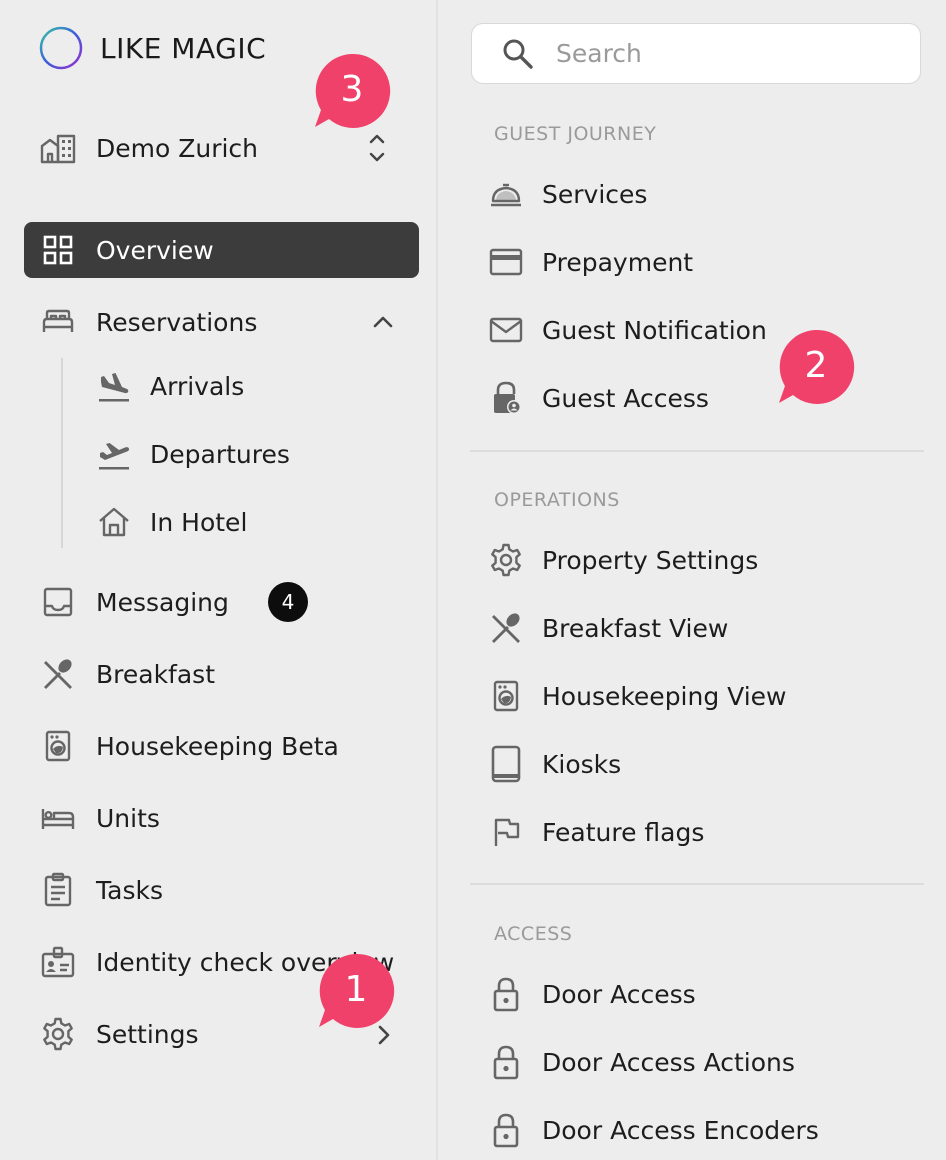  Describe the element at coordinates (625, 398) in the screenshot. I see `settings-item-label: Guest Access` at that location.